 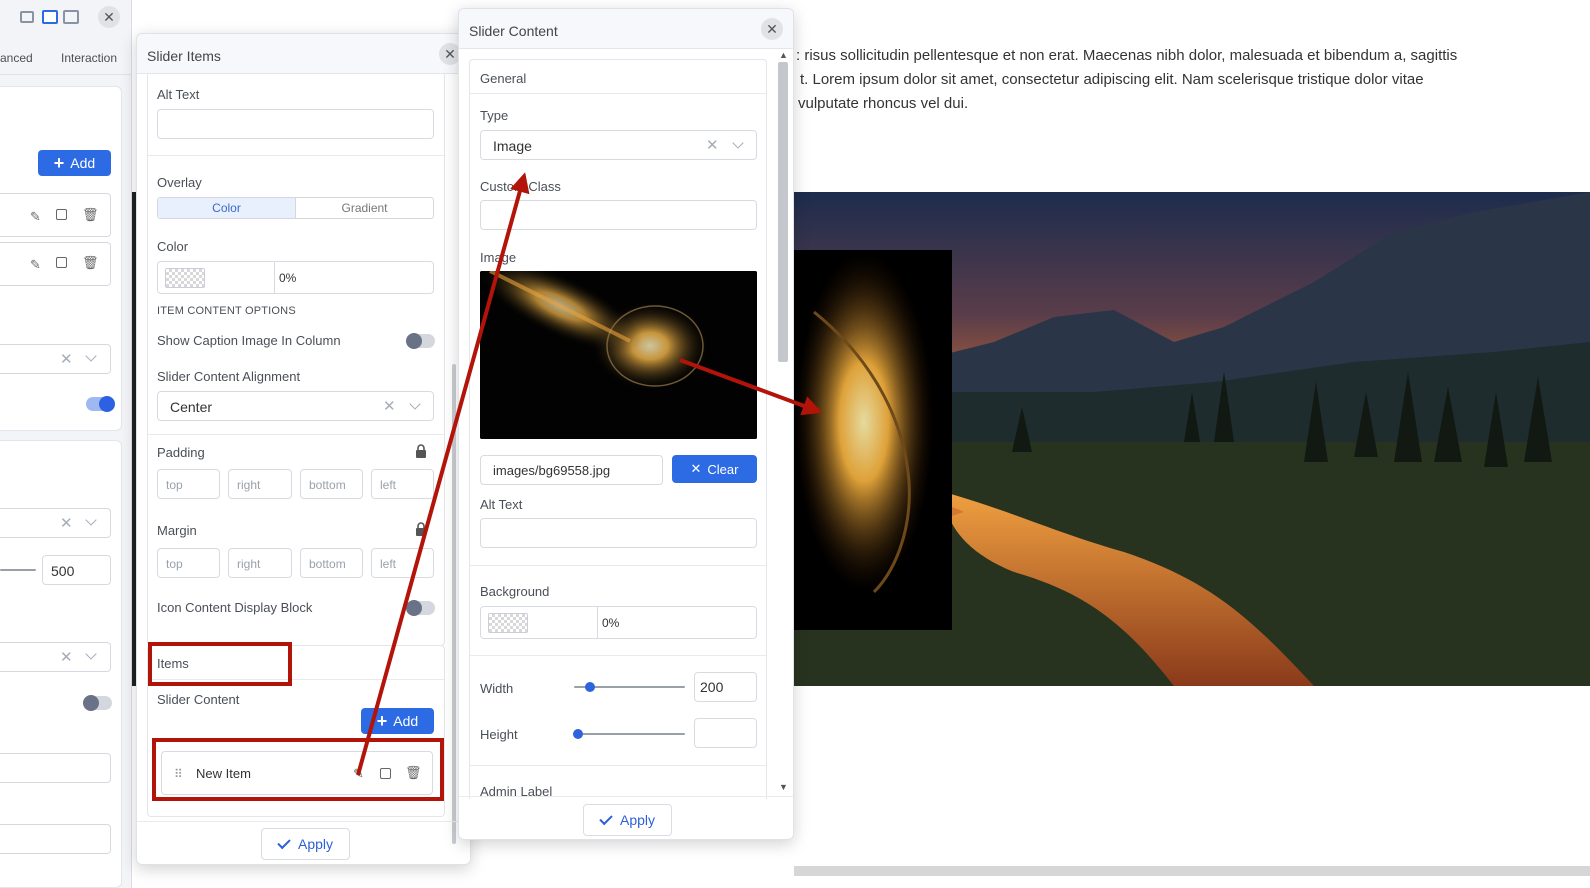 I want to click on clear-label: Clear, so click(x=723, y=469).